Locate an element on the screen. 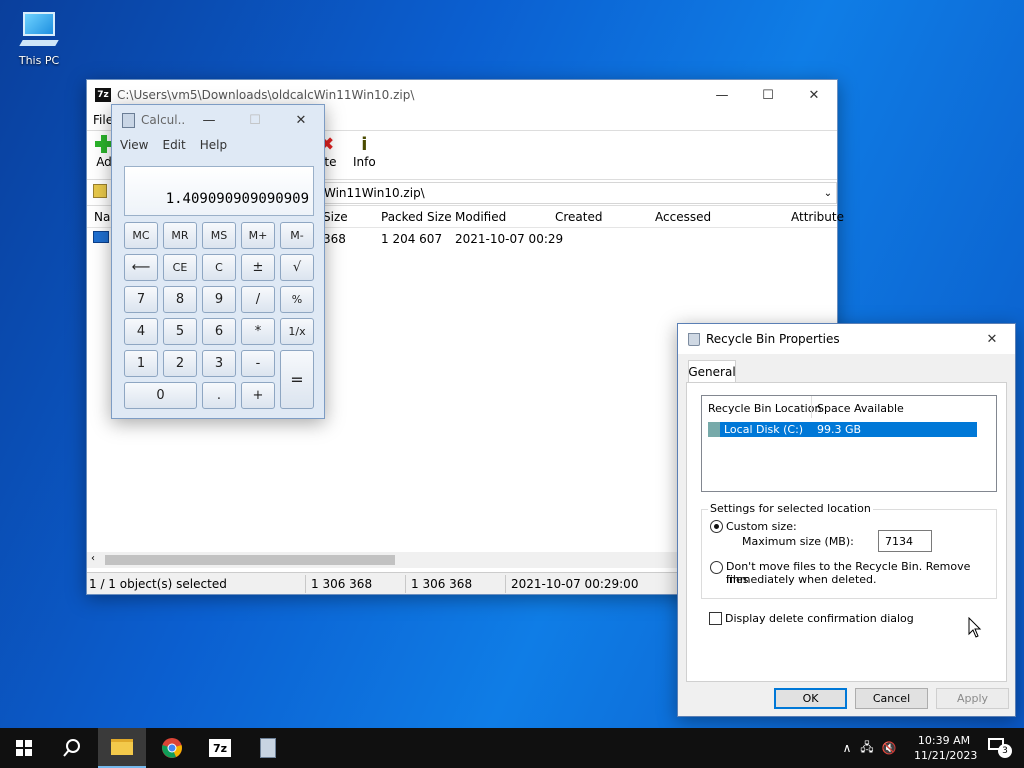  taskbar-calculator is located at coordinates (268, 748).